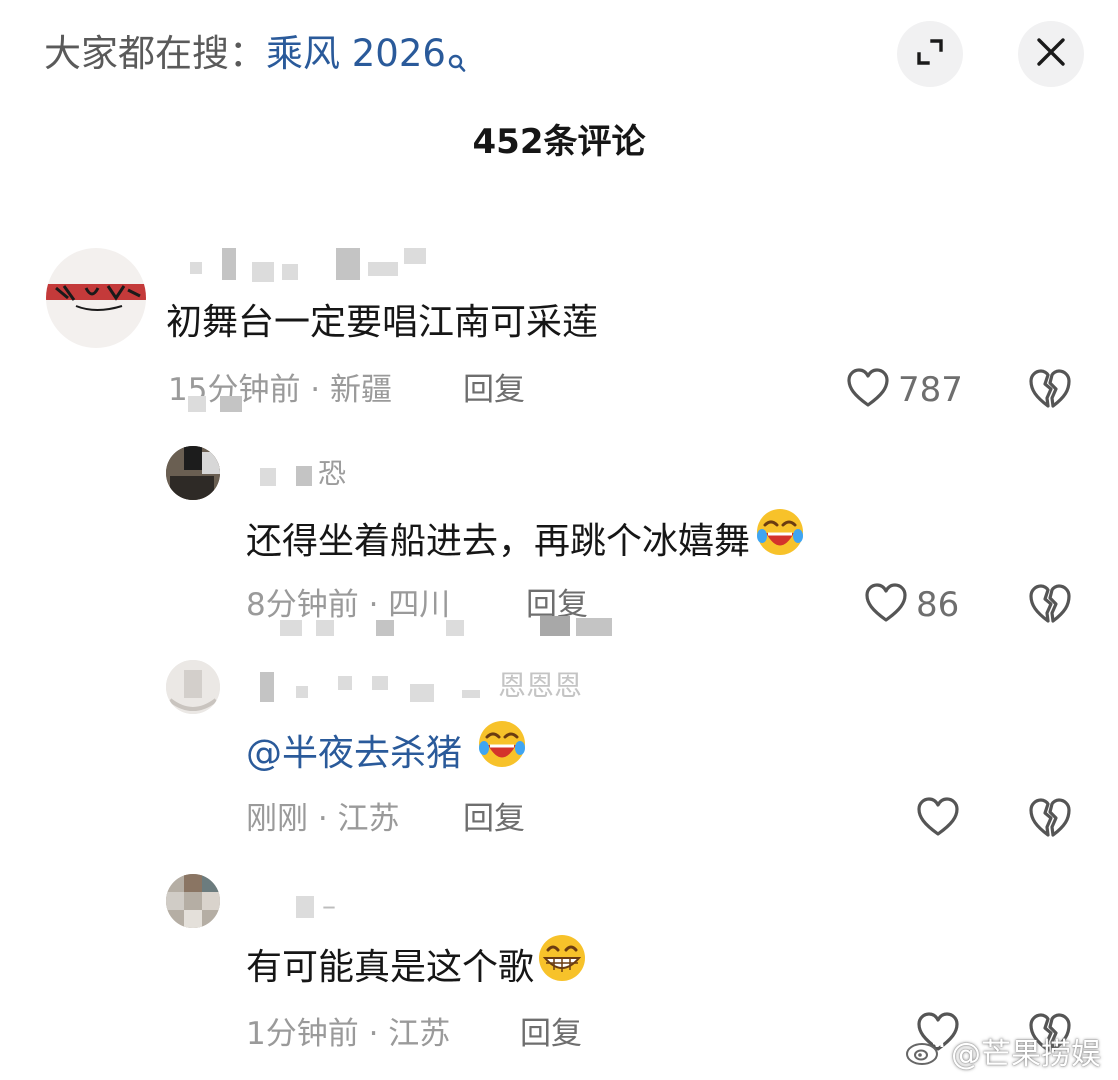  What do you see at coordinates (348, 605) in the screenshot?
I see `comment-time-location: 8分钟前 · 四川` at bounding box center [348, 605].